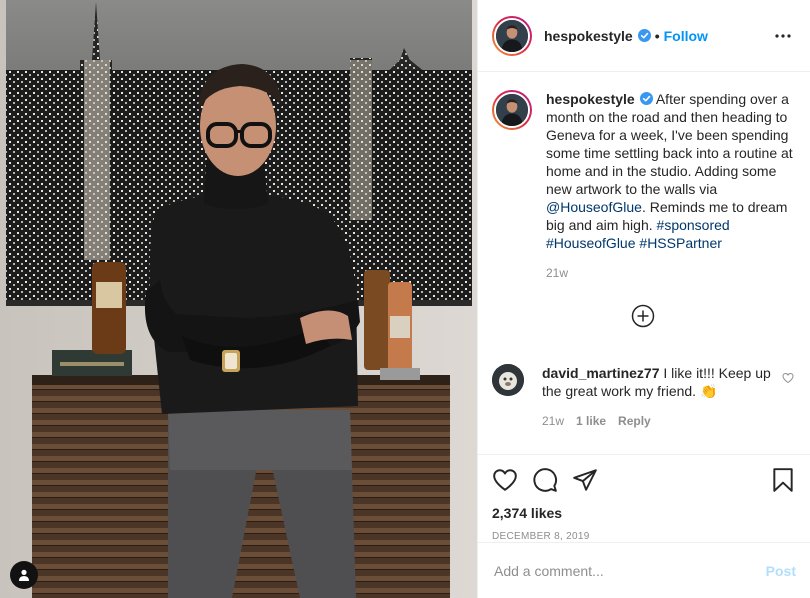  I want to click on comment-input, so click(630, 570).